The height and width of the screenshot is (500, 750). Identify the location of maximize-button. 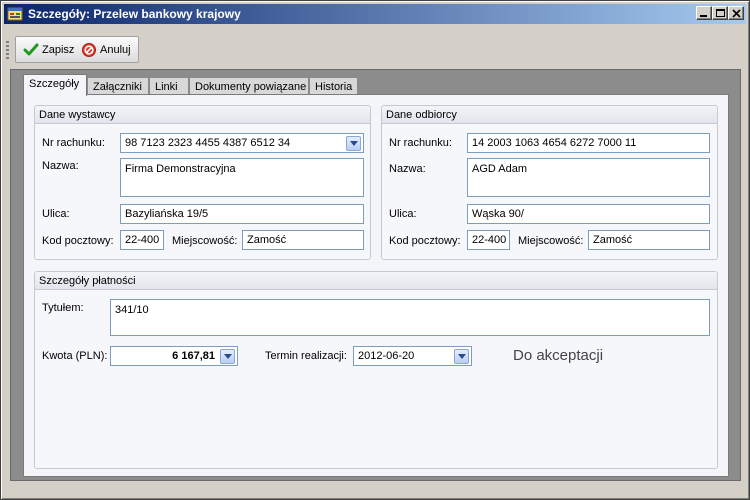
(720, 13).